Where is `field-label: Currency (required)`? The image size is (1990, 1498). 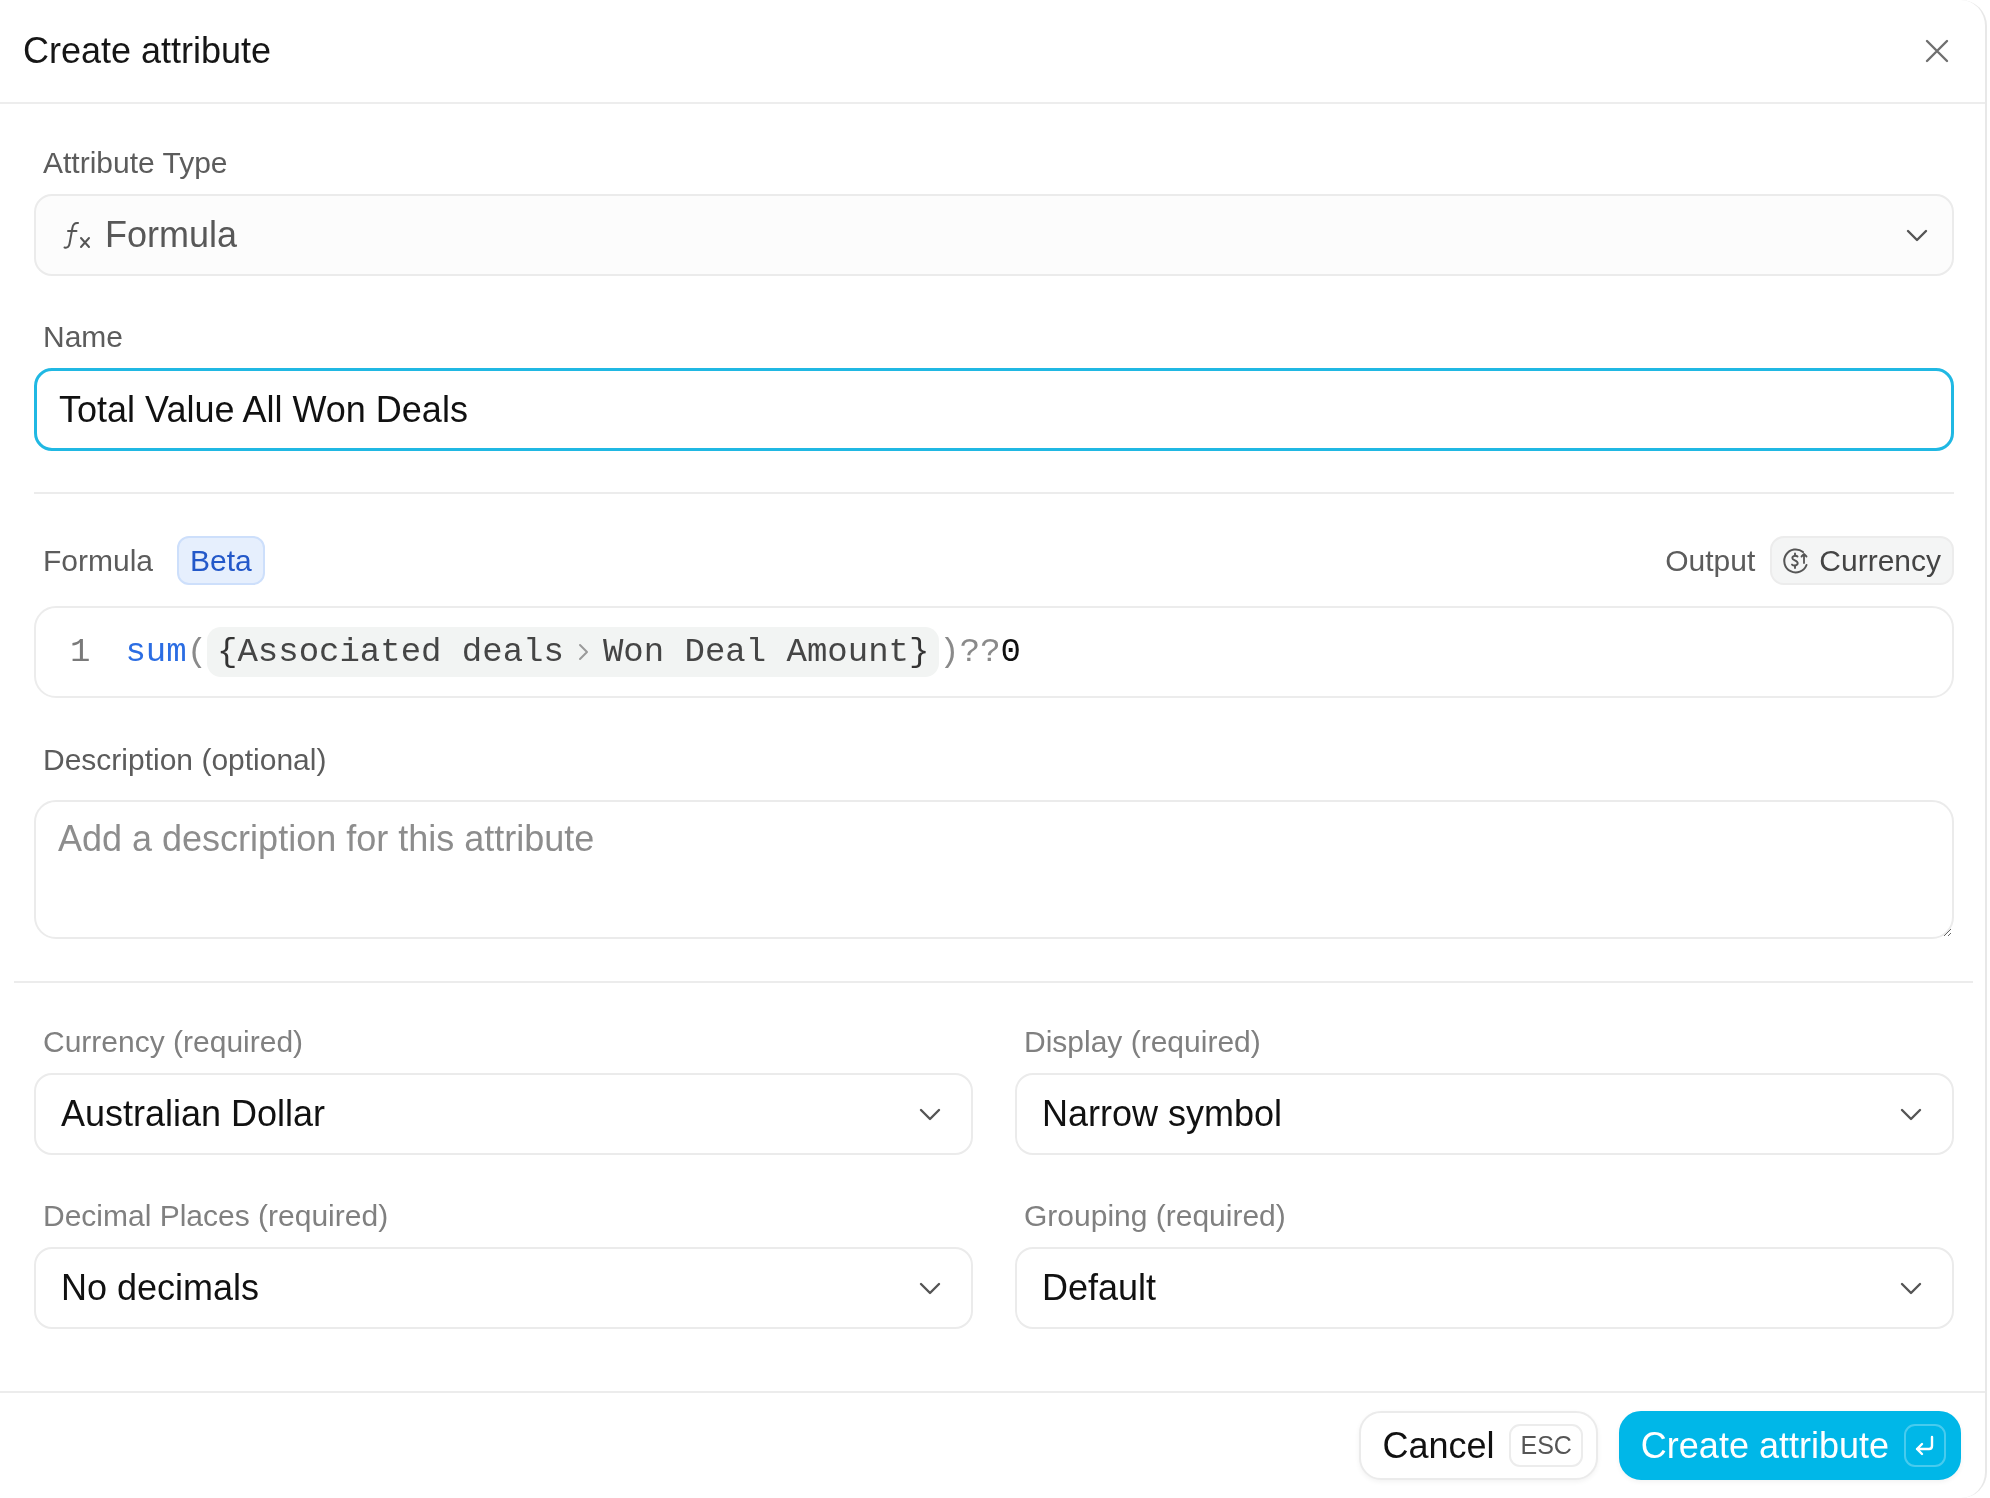
field-label: Currency (required) is located at coordinates (173, 1042).